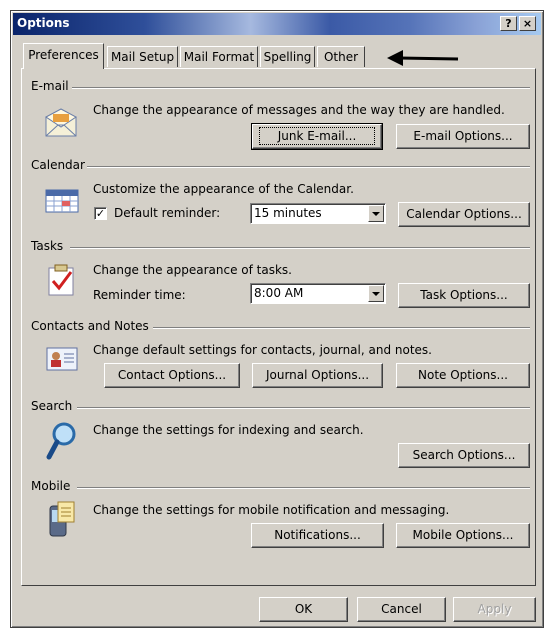 Image resolution: width=549 pixels, height=630 pixels. Describe the element at coordinates (277, 24) in the screenshot. I see `title-bar: Options ? ×` at that location.